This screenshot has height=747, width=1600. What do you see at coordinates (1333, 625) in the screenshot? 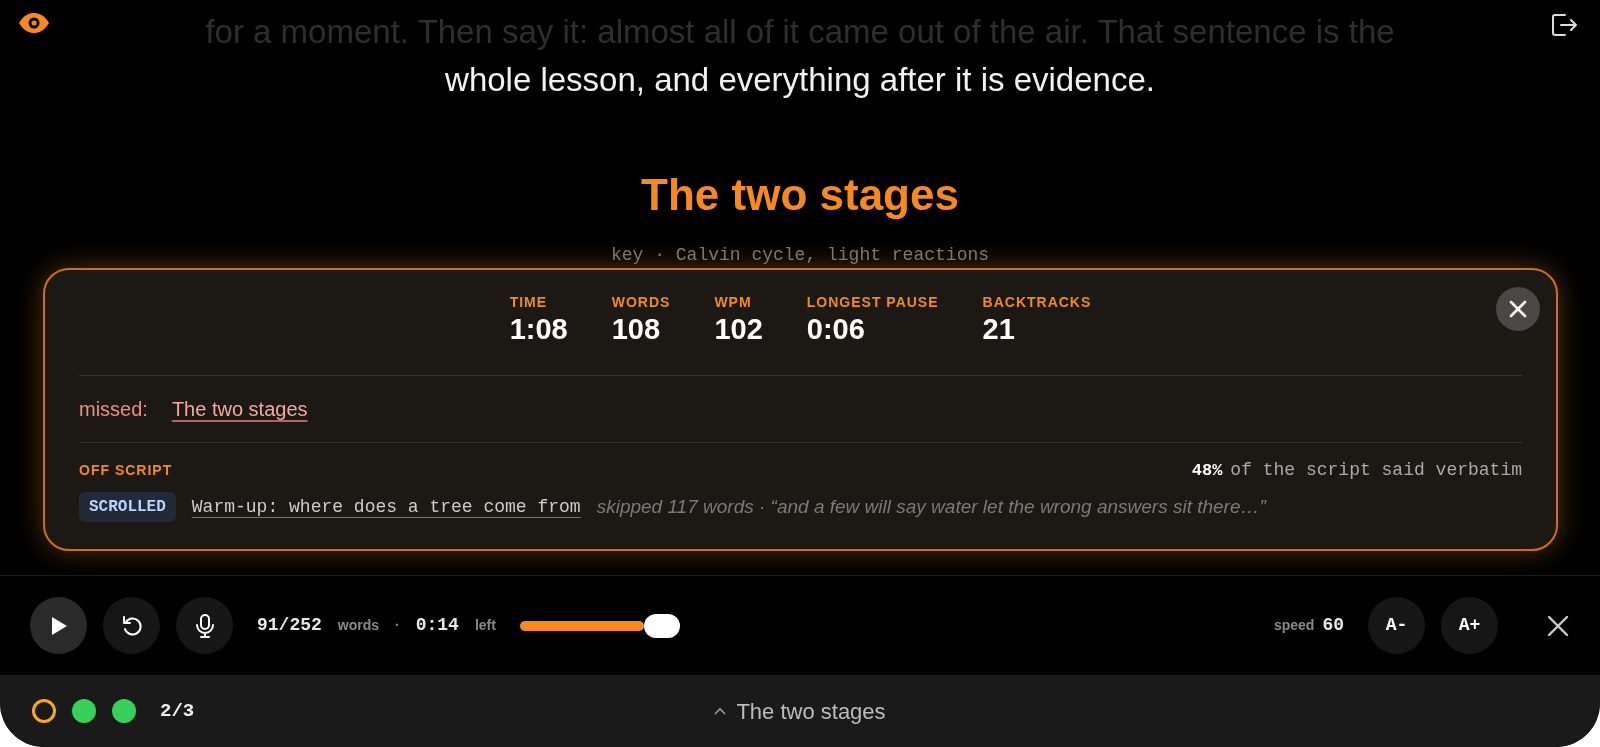
I see `speed-value: 60` at bounding box center [1333, 625].